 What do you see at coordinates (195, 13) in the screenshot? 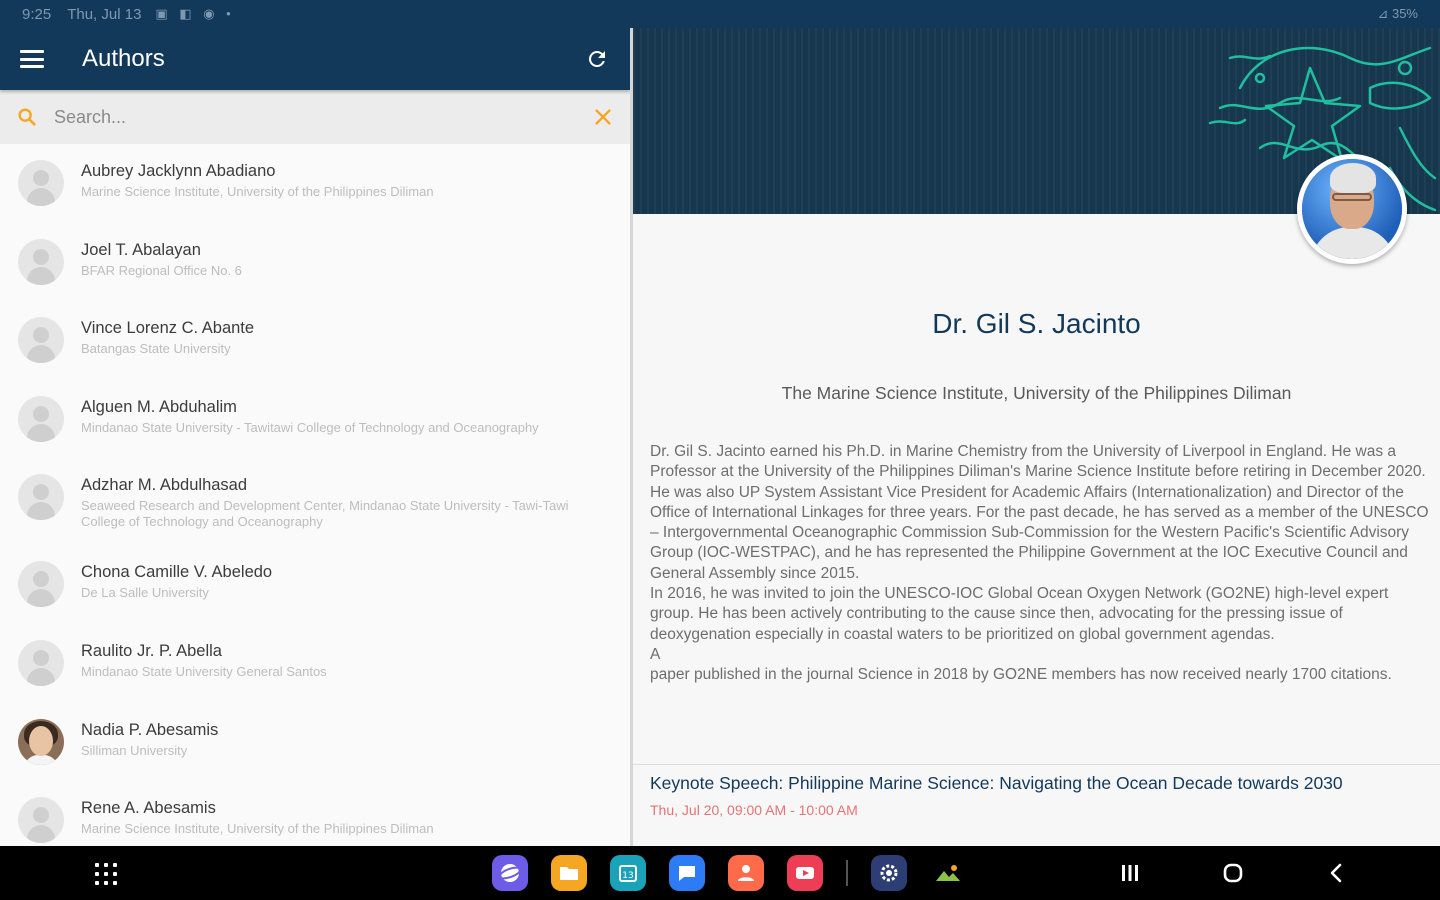
I see `status-indicators: ▣ ◧ ◉ •` at bounding box center [195, 13].